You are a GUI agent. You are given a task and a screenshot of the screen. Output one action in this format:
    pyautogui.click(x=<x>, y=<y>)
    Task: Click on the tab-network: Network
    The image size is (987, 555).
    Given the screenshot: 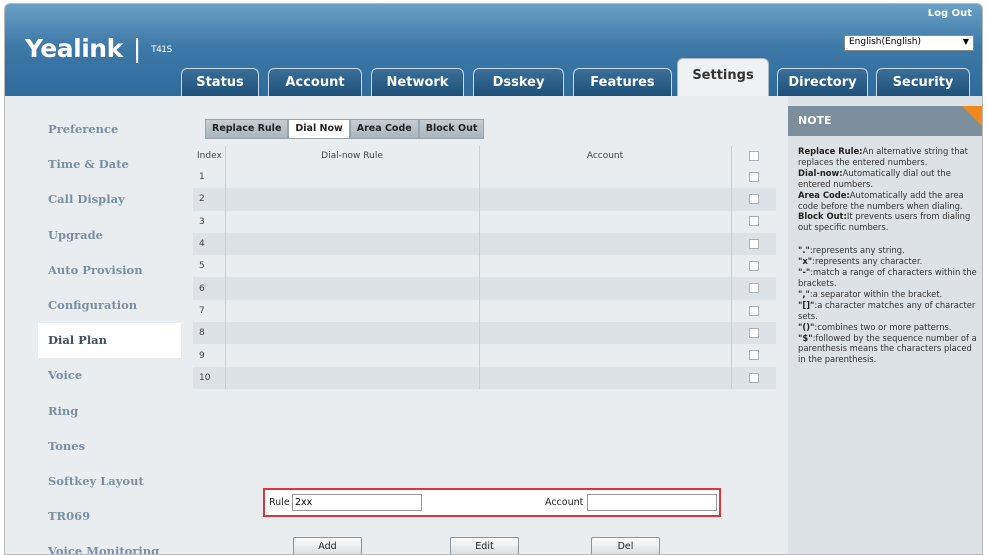 What is the action you would take?
    pyautogui.click(x=417, y=82)
    